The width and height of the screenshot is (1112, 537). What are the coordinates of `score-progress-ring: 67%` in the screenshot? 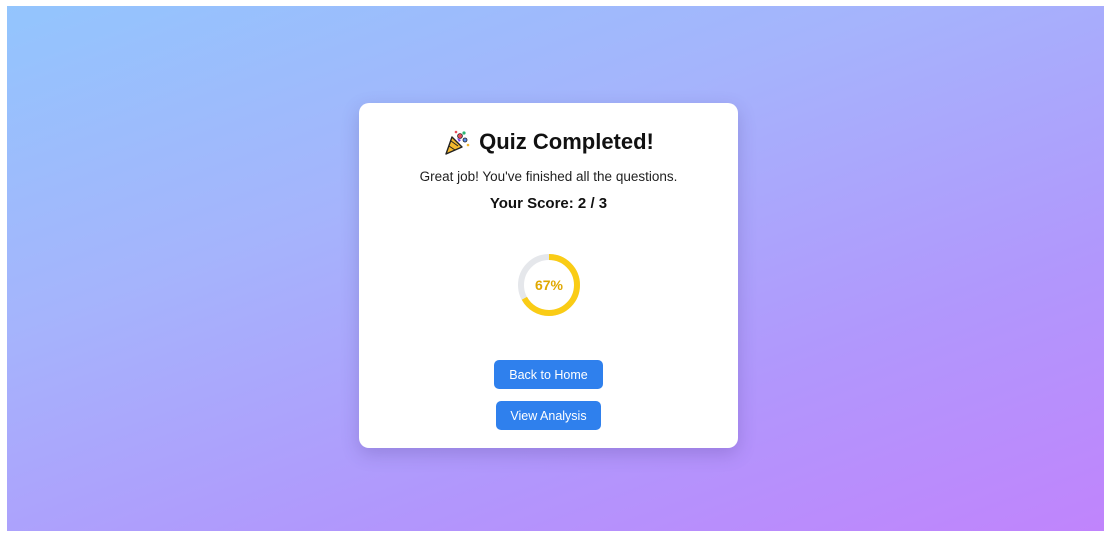 It's located at (549, 285).